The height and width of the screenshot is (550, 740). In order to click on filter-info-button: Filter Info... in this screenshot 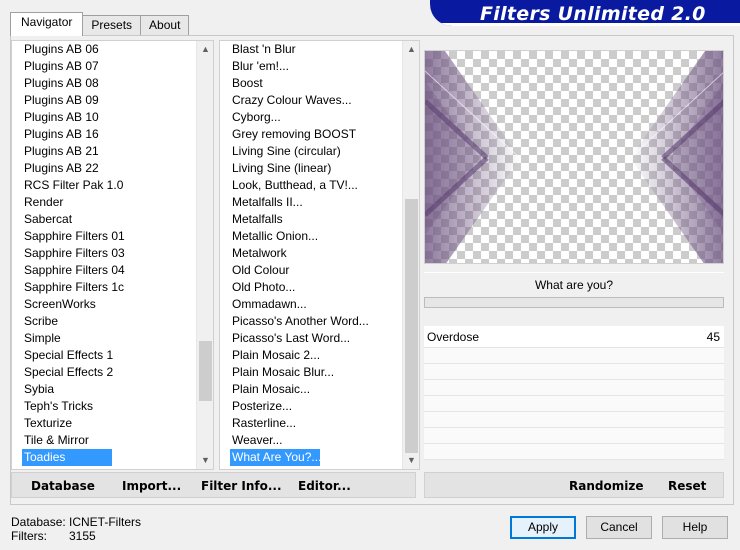, I will do `click(241, 486)`.